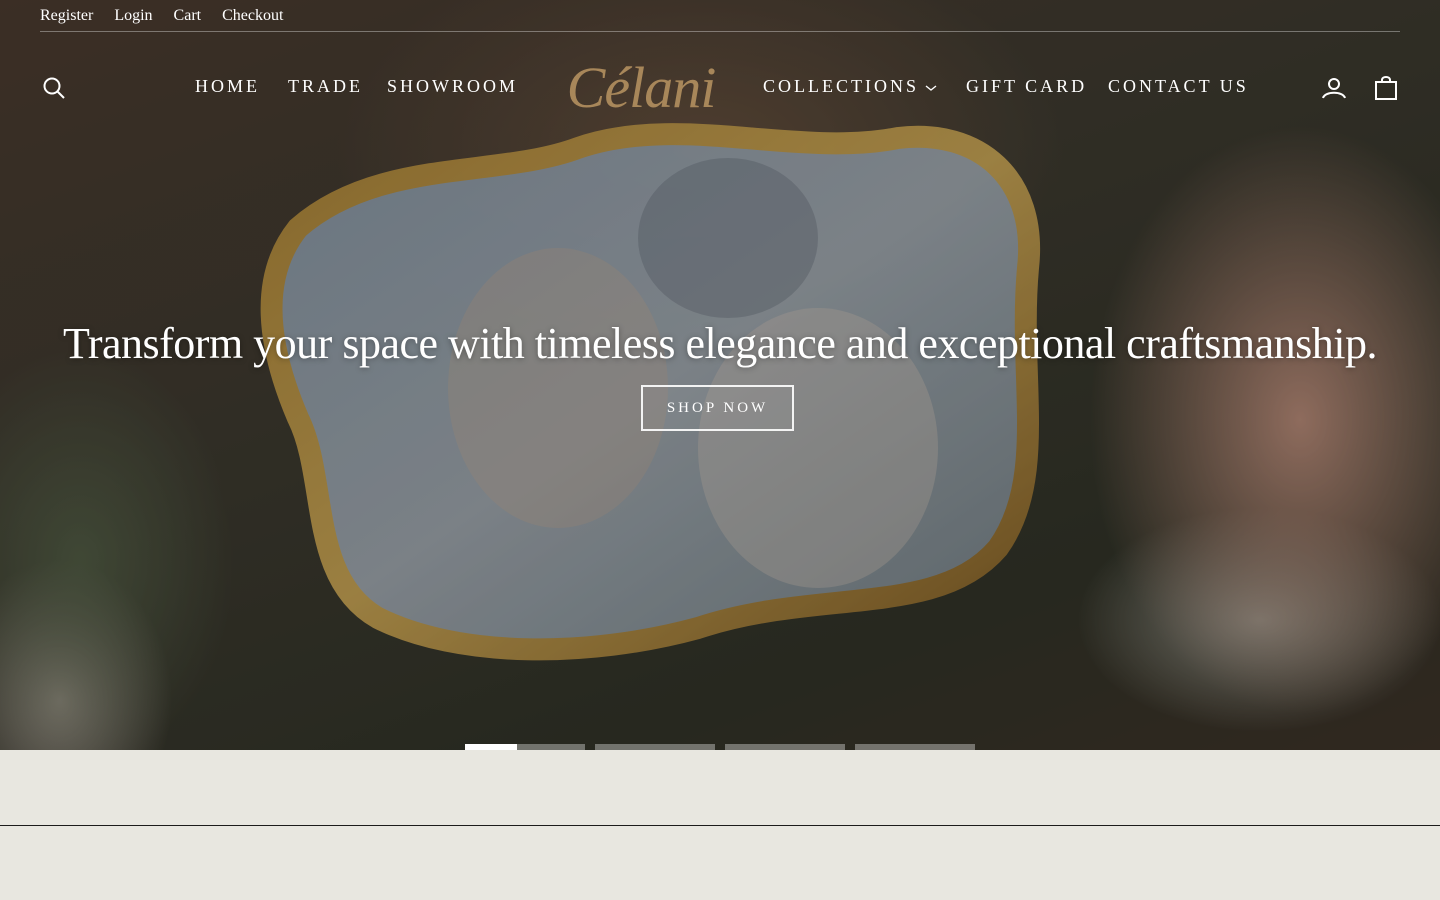 The height and width of the screenshot is (900, 1440). Describe the element at coordinates (1026, 86) in the screenshot. I see `nav-item-gift-card: GIFT CARD` at that location.